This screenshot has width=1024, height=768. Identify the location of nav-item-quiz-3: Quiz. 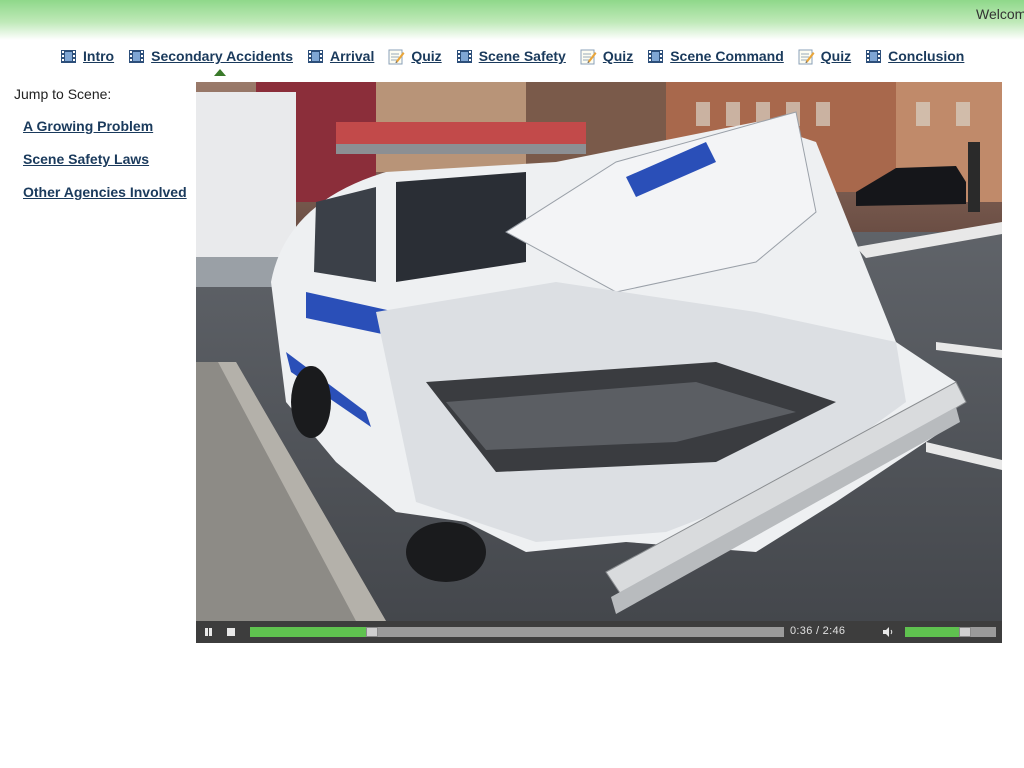
(824, 56).